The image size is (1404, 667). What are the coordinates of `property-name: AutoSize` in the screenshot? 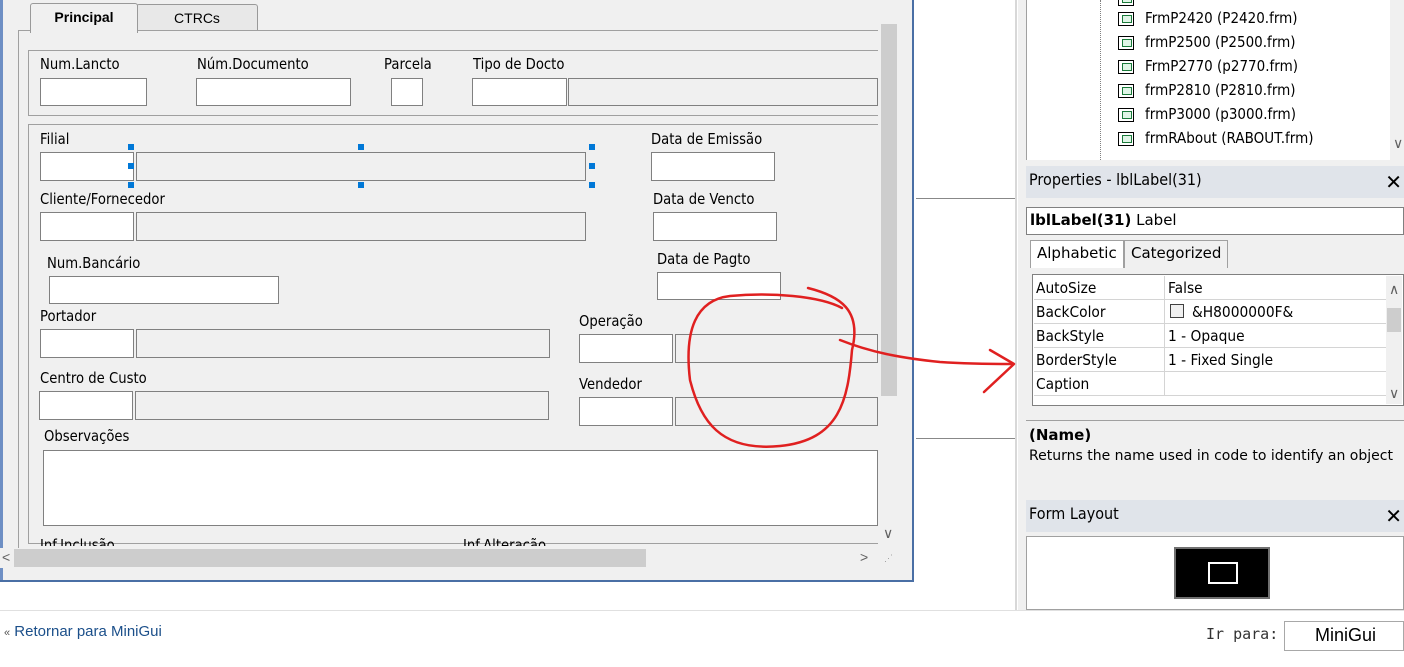 It's located at (1066, 288).